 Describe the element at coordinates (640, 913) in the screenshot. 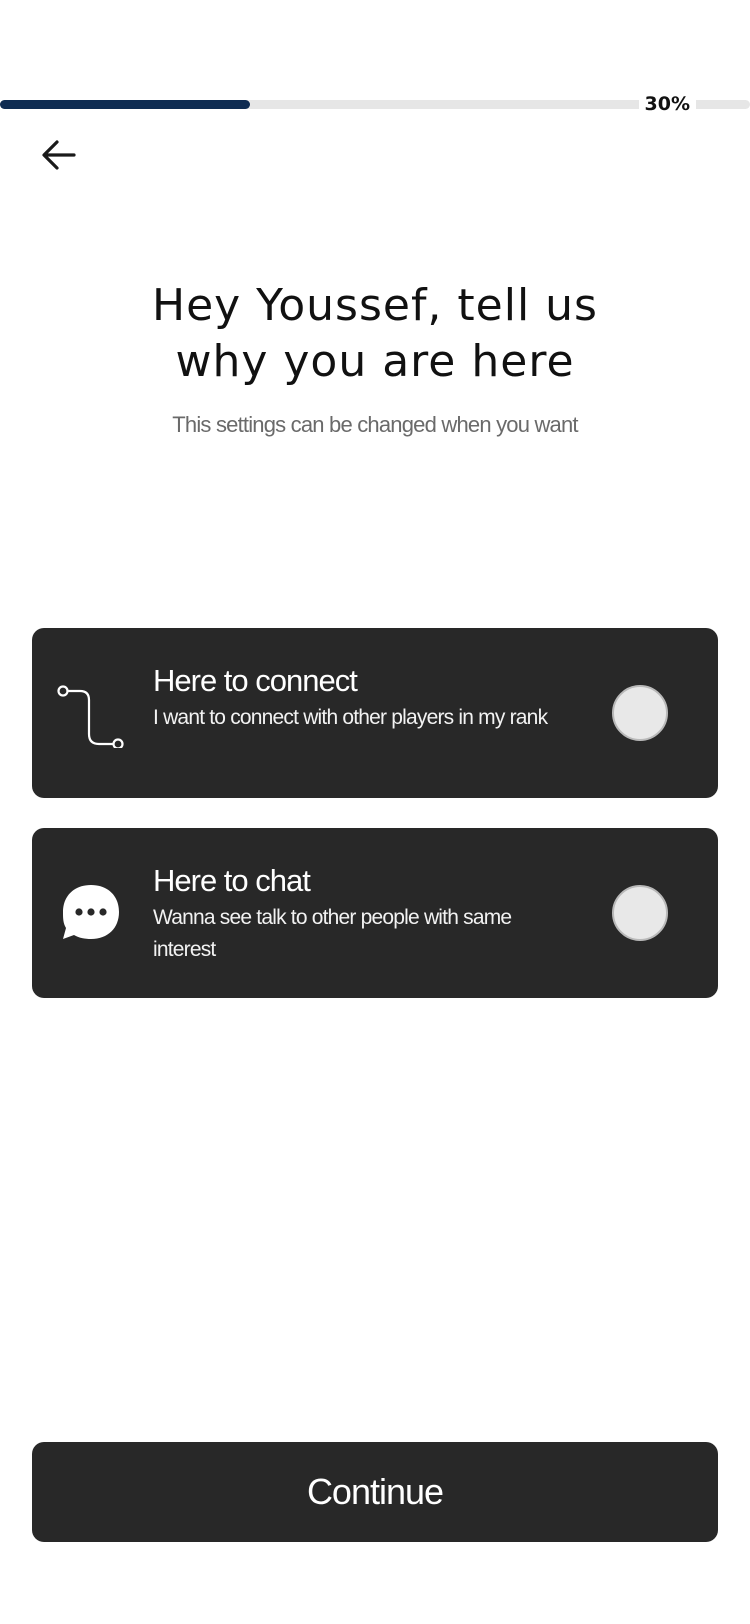

I see `option-radio-chat` at that location.